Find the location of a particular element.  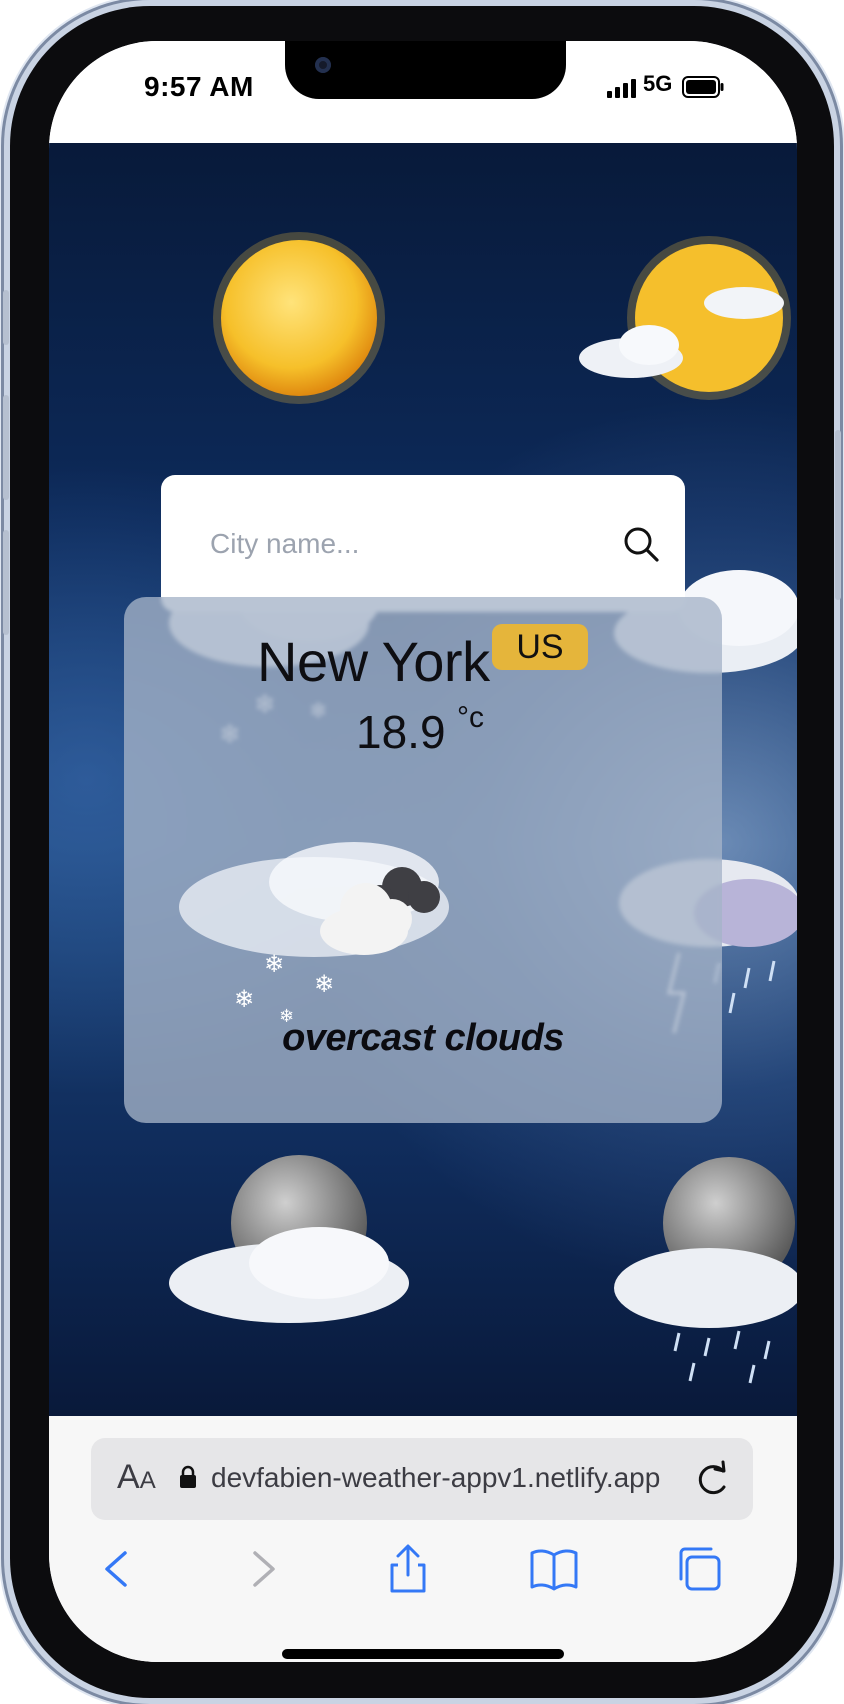

front-camera is located at coordinates (323, 65).